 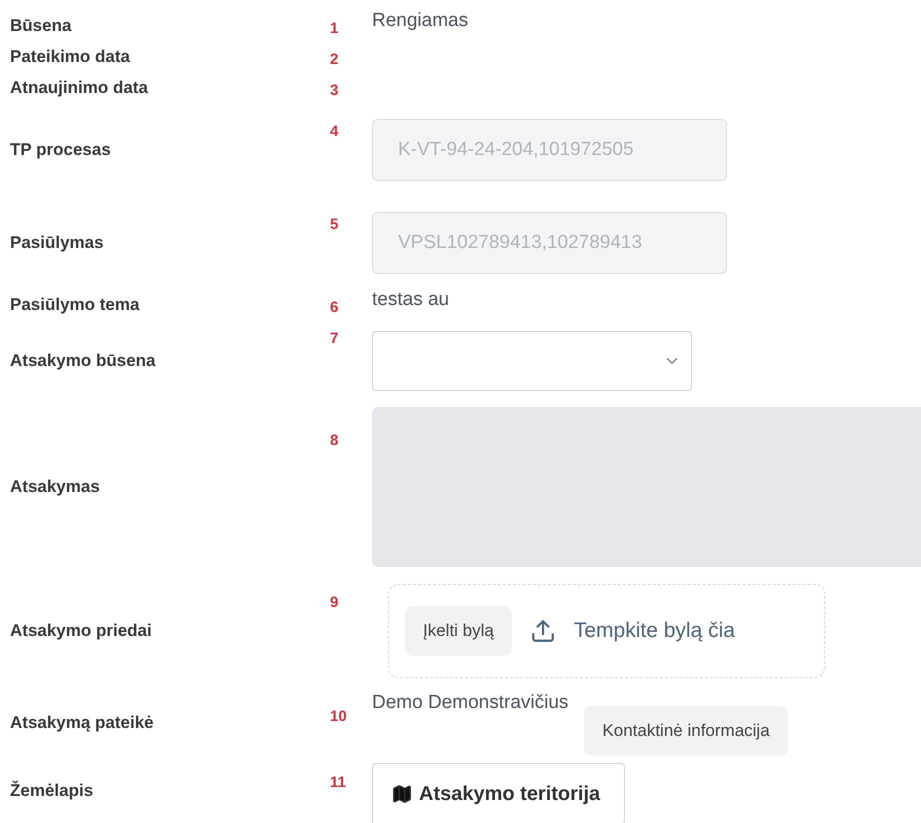 I want to click on marker-number: 4, so click(x=335, y=131).